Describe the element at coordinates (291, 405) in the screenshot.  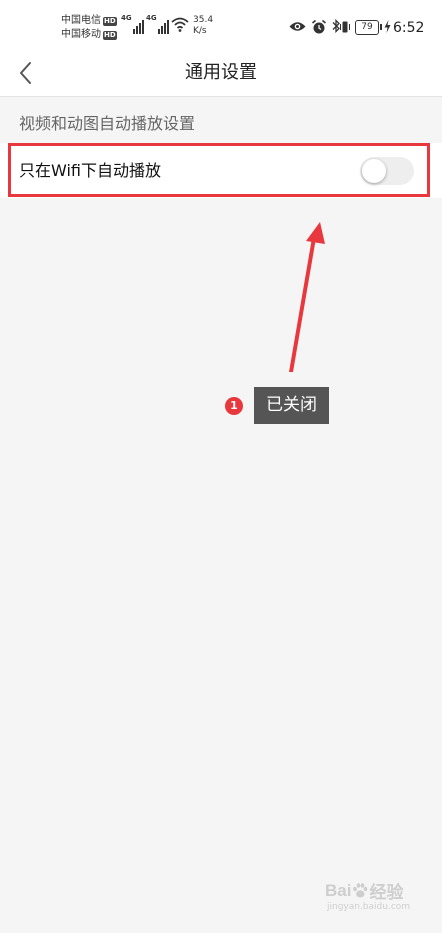
I see `annotation-label: 已关闭` at that location.